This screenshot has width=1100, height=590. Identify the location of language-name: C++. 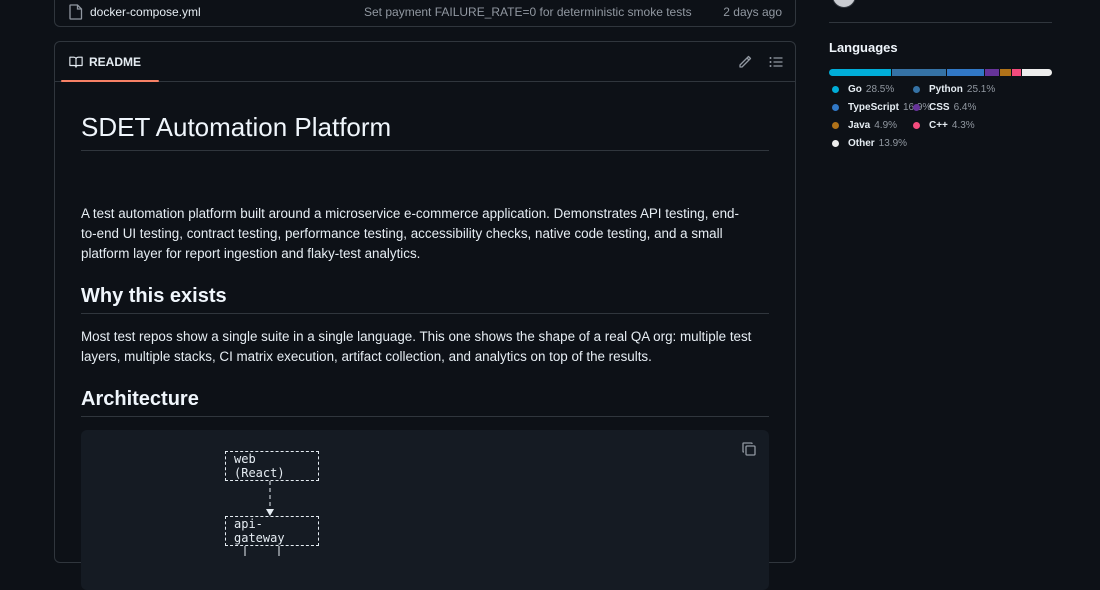
(938, 125).